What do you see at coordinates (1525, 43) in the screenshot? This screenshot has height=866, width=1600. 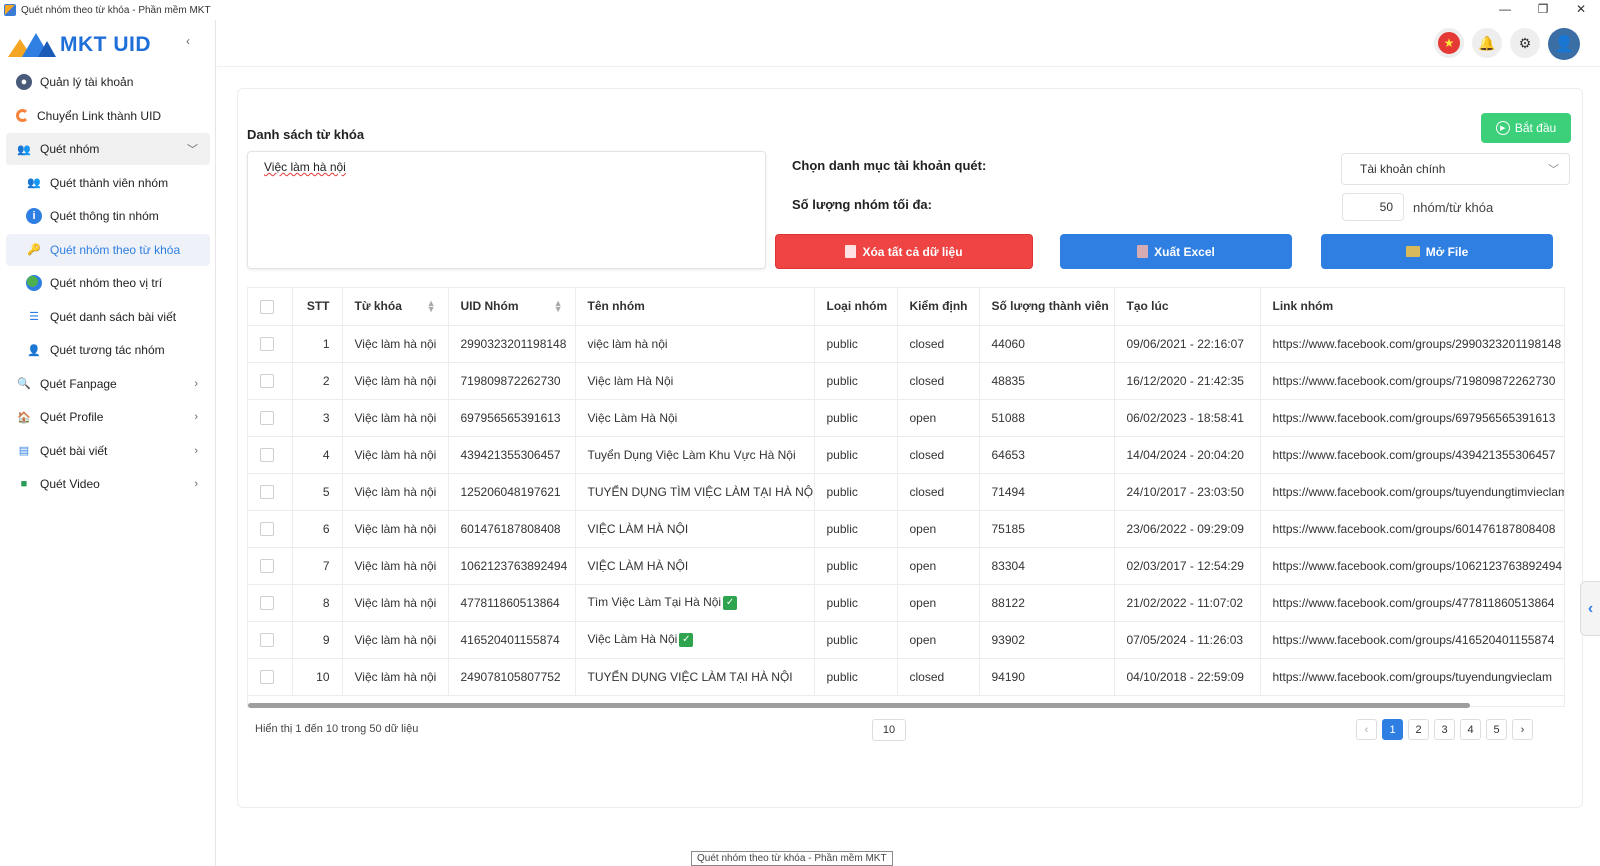 I see `gear-icon: ⚙` at bounding box center [1525, 43].